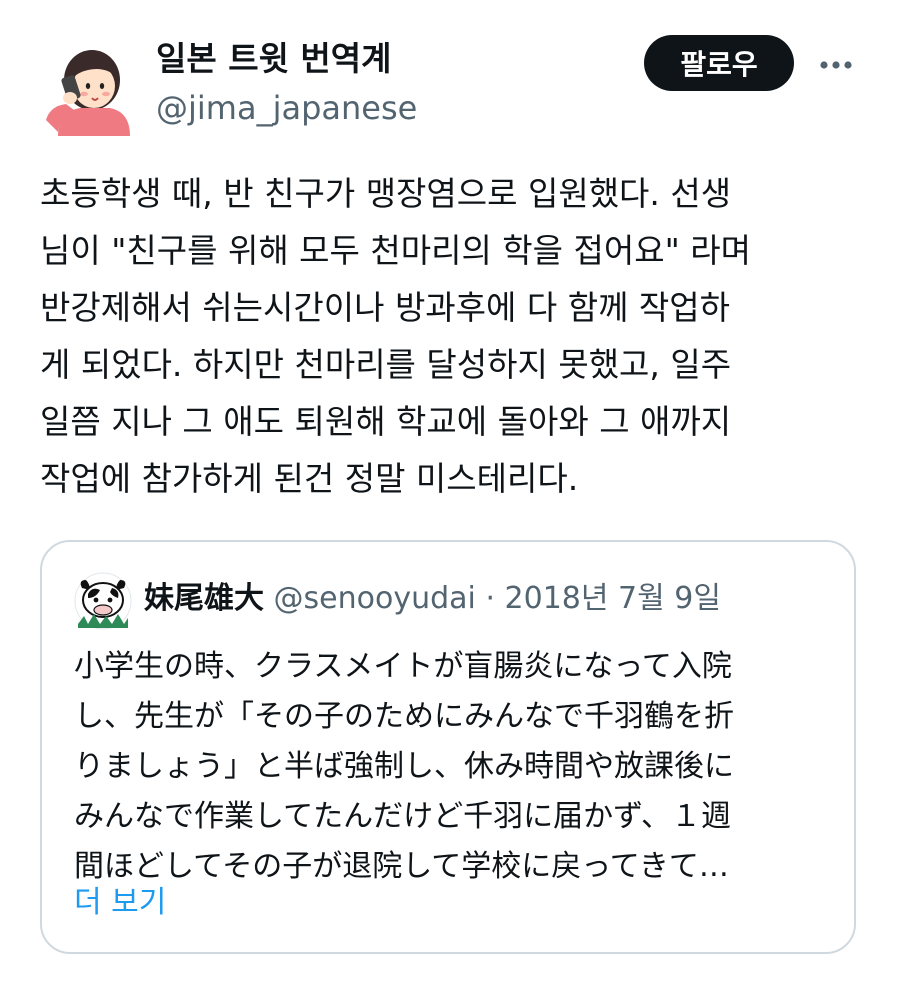  I want to click on quote-date: 2018년 7월 9일, so click(613, 598).